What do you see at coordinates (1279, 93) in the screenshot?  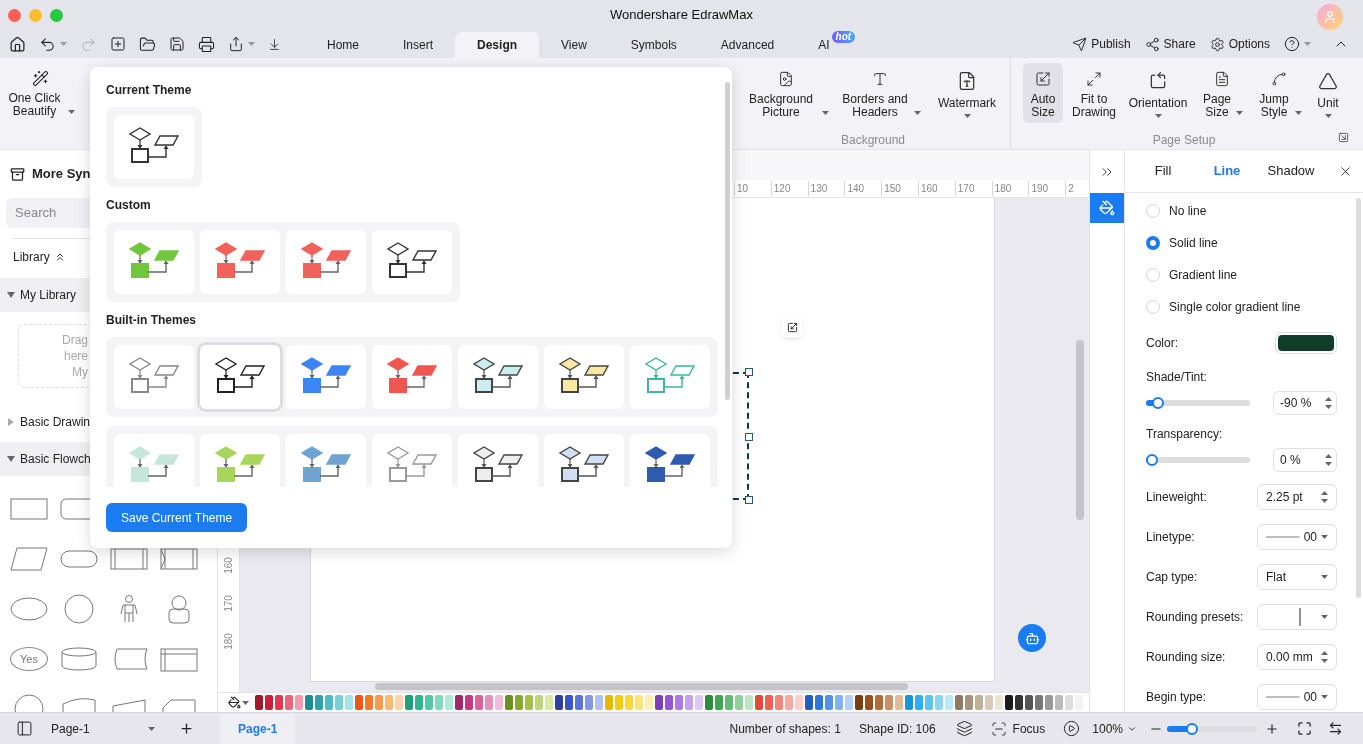 I see `ribbon-button: Jump Style` at bounding box center [1279, 93].